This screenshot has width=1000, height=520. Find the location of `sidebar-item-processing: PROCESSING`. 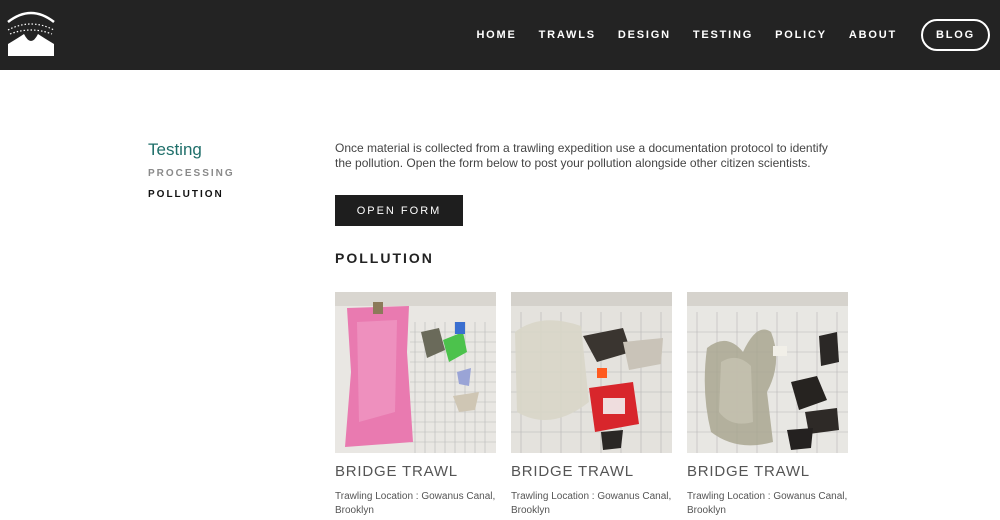

sidebar-item-processing: PROCESSING is located at coordinates (191, 173).